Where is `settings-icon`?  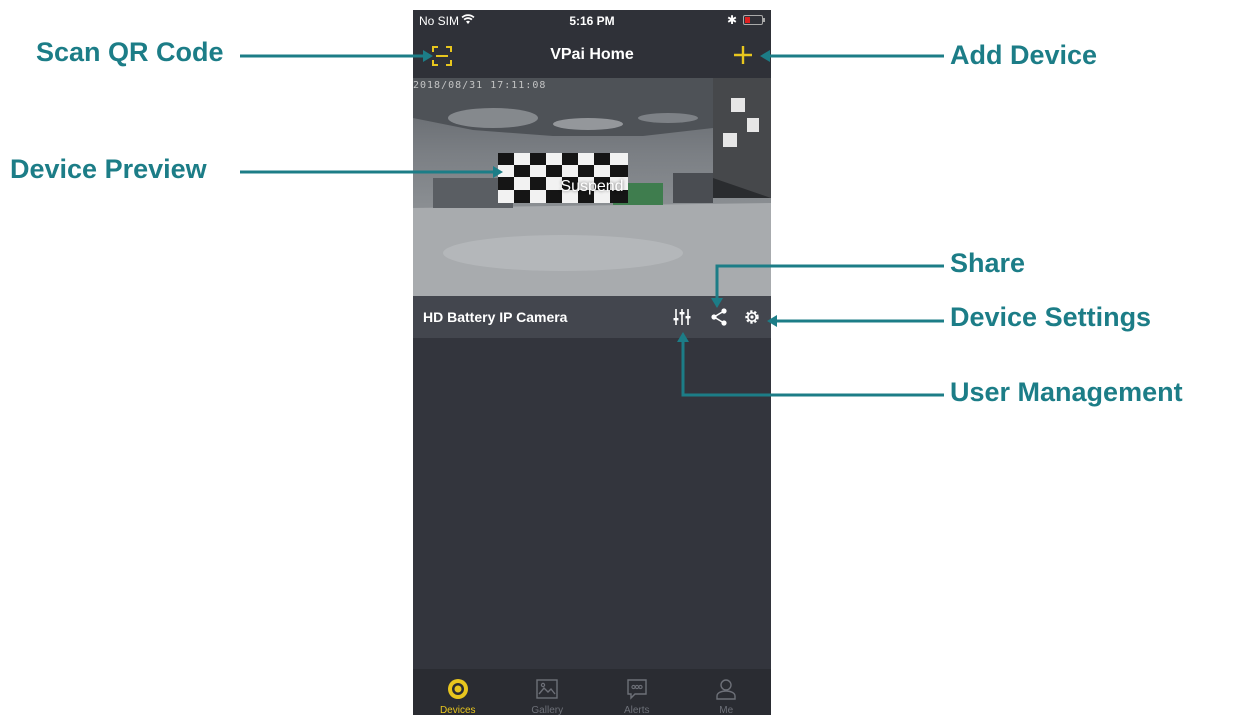 settings-icon is located at coordinates (752, 317).